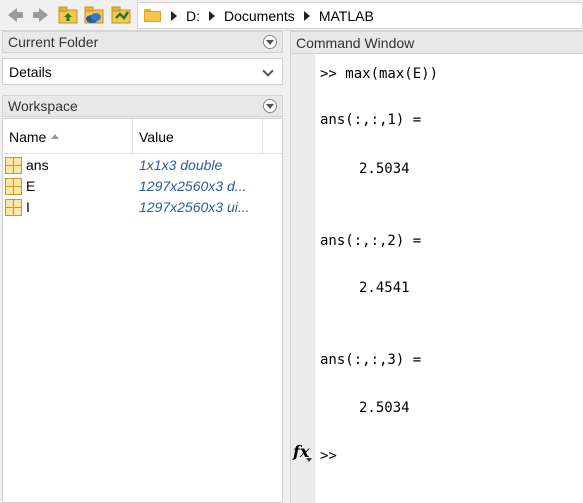  I want to click on cloud-folder-button, so click(94, 15).